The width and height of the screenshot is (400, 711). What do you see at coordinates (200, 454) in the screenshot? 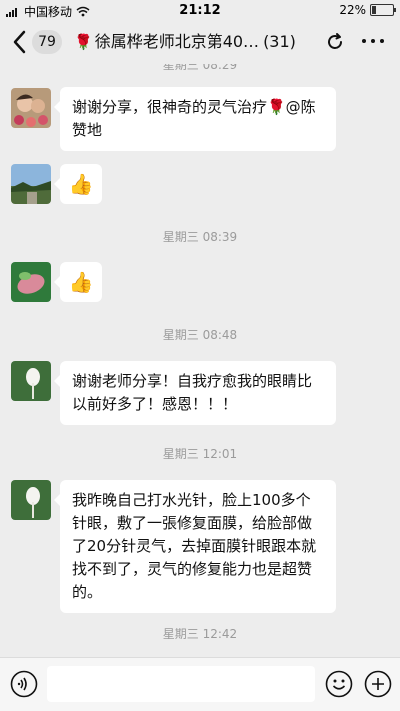
I see `timestamp: 星期三 12:01` at bounding box center [200, 454].